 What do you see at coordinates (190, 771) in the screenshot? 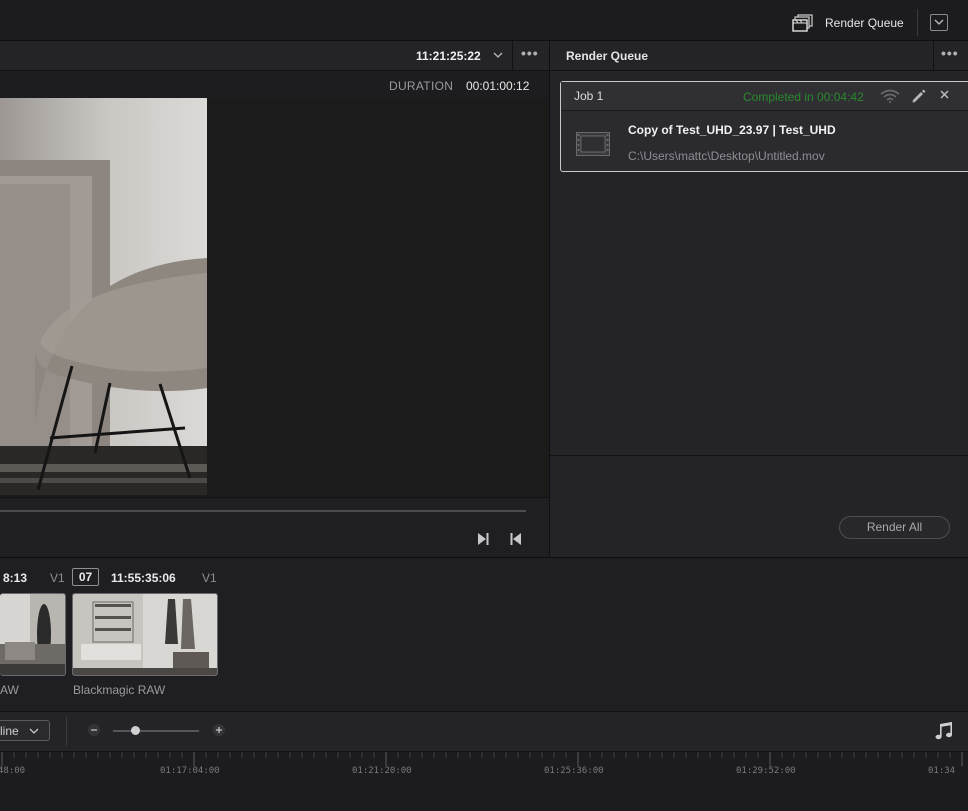
I see `ruler-label: 01:17:04:00` at bounding box center [190, 771].